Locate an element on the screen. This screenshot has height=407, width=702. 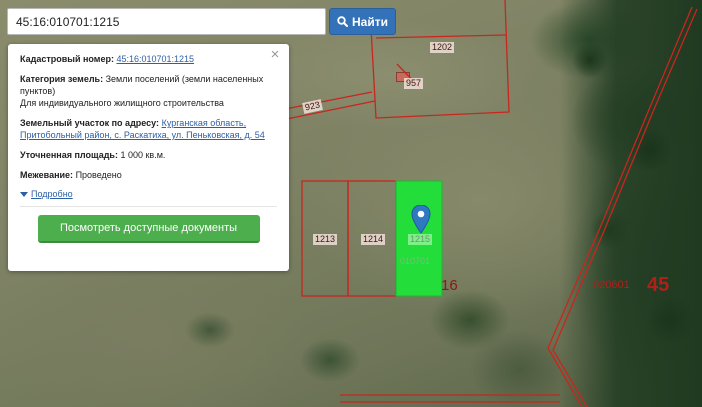
cadastral-number-link: 45:16:010701:1215 is located at coordinates (155, 59).